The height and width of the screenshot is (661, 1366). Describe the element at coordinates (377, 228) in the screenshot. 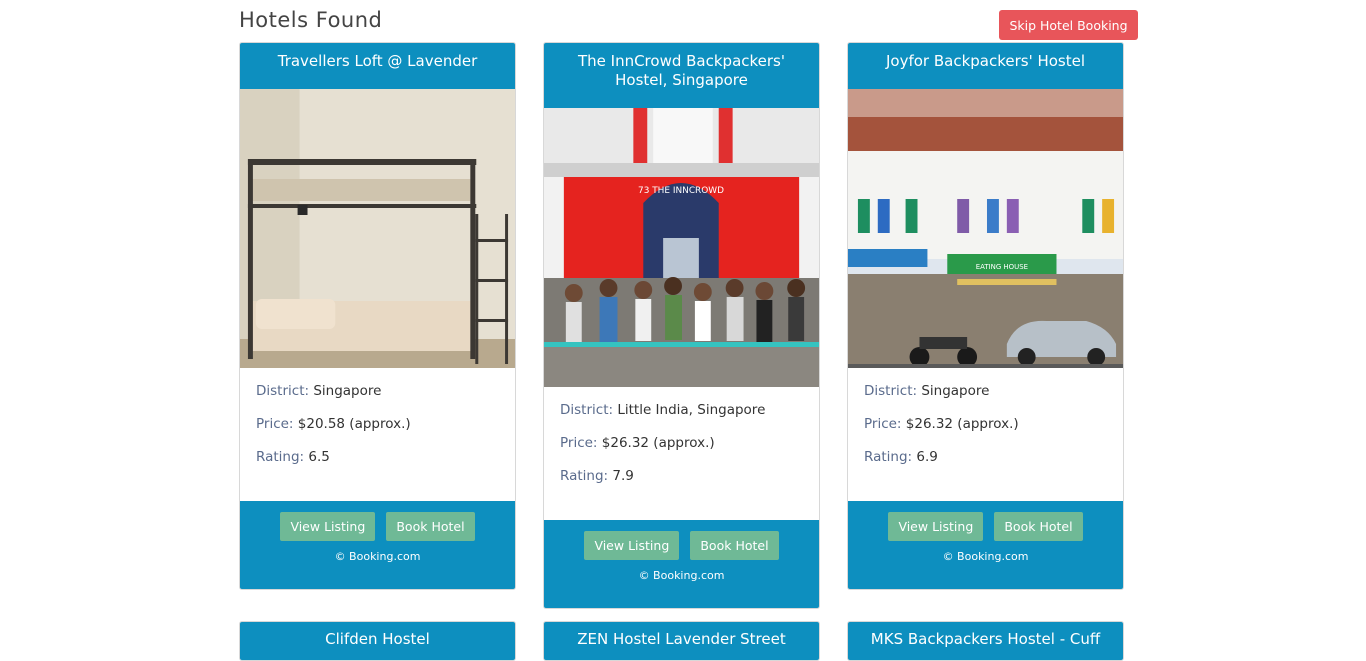

I see `hotel-photo-bunk-bed` at that location.